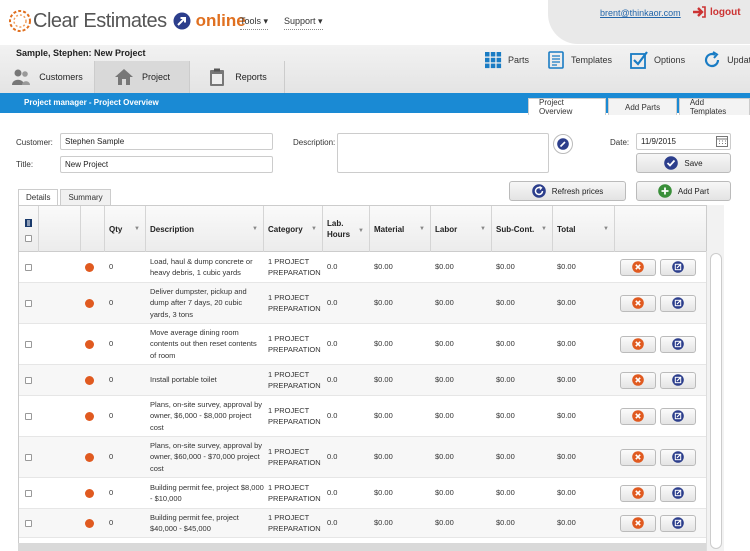 This screenshot has width=750, height=551. What do you see at coordinates (293, 229) in the screenshot?
I see `column-header-category: Category ▼` at bounding box center [293, 229].